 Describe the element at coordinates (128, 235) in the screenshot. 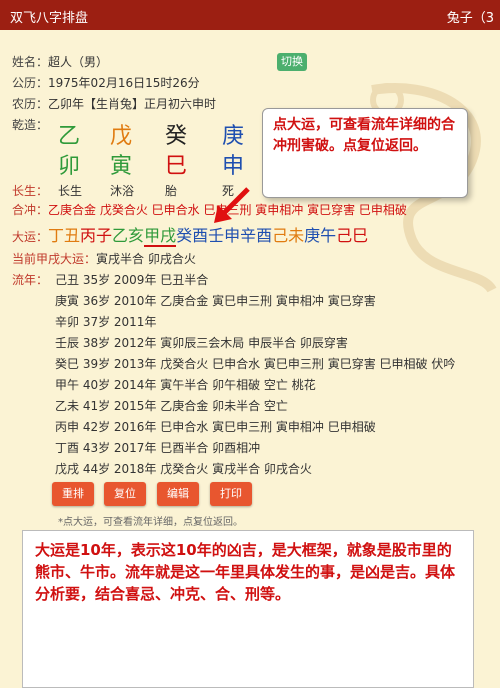

I see `dayun-item: 乙亥` at that location.